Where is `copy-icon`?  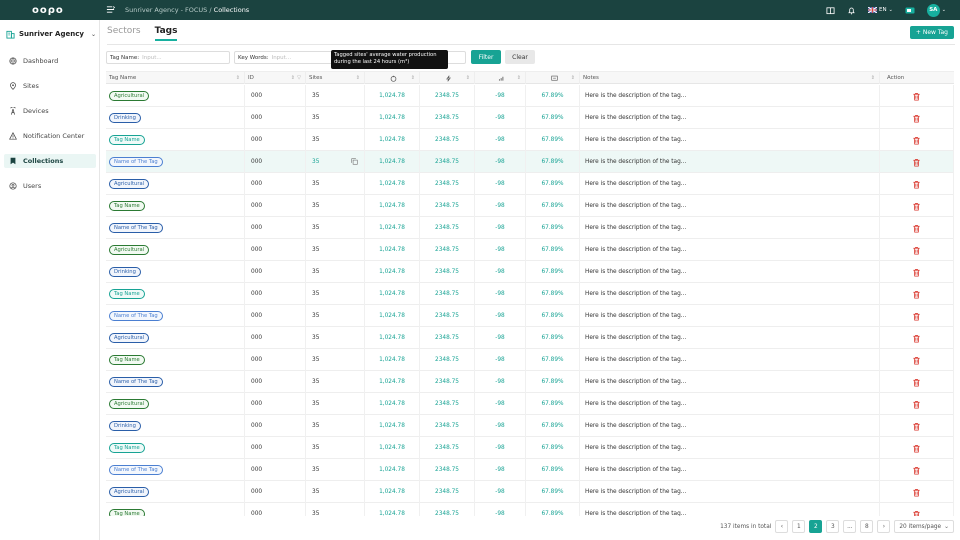 copy-icon is located at coordinates (354, 161).